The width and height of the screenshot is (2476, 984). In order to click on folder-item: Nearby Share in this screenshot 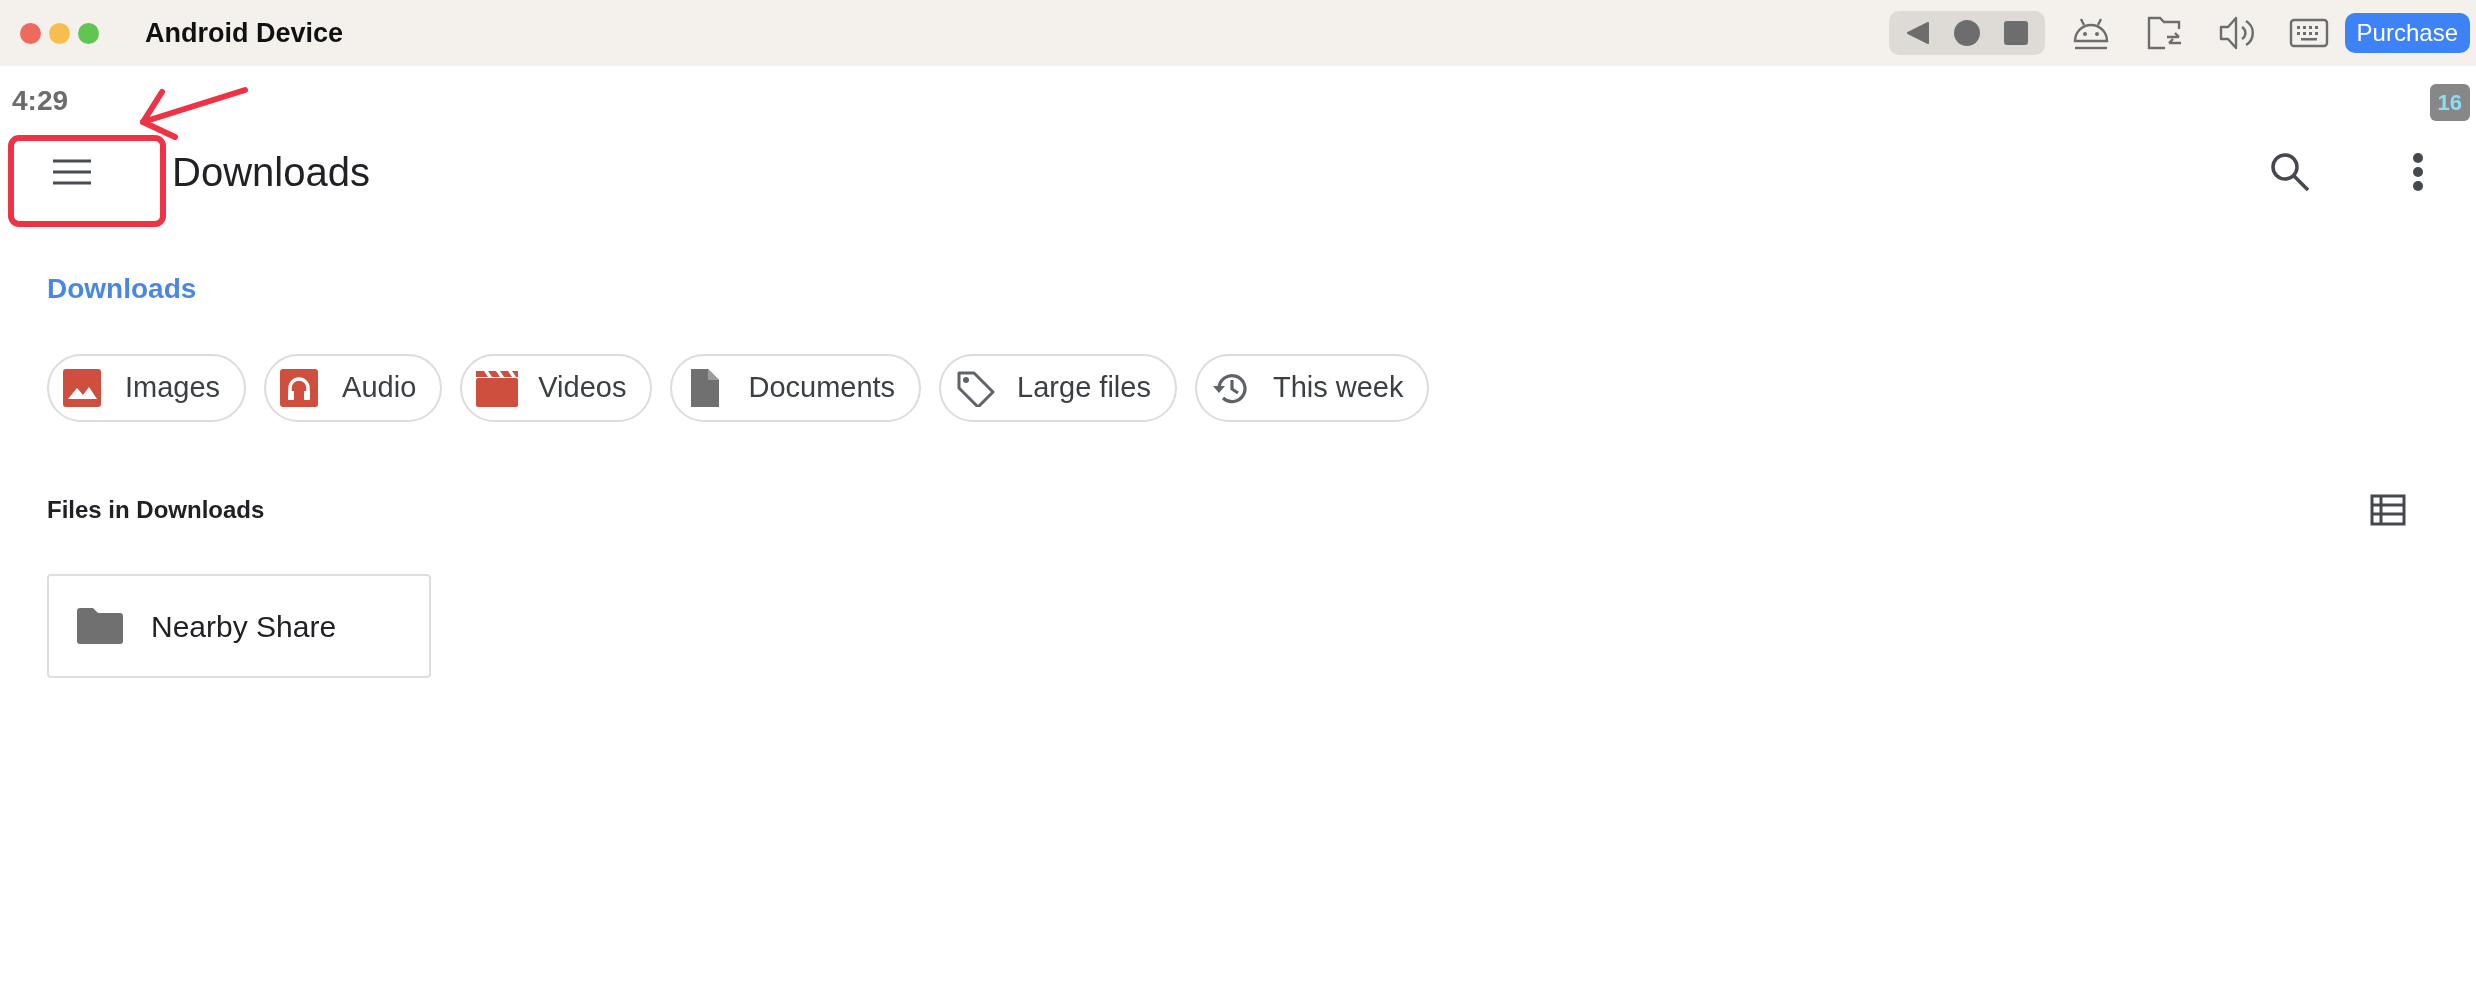, I will do `click(239, 626)`.